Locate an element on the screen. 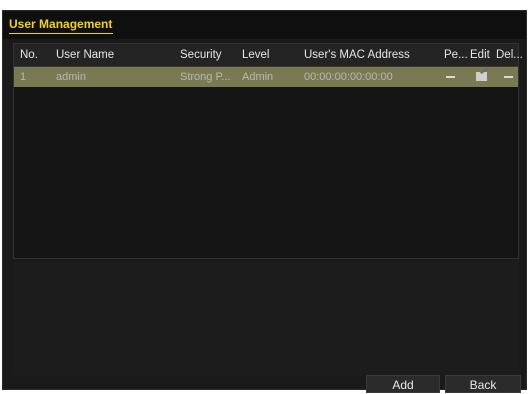 This screenshot has height=394, width=530. column-header-mac: User's MAC Address is located at coordinates (357, 55).